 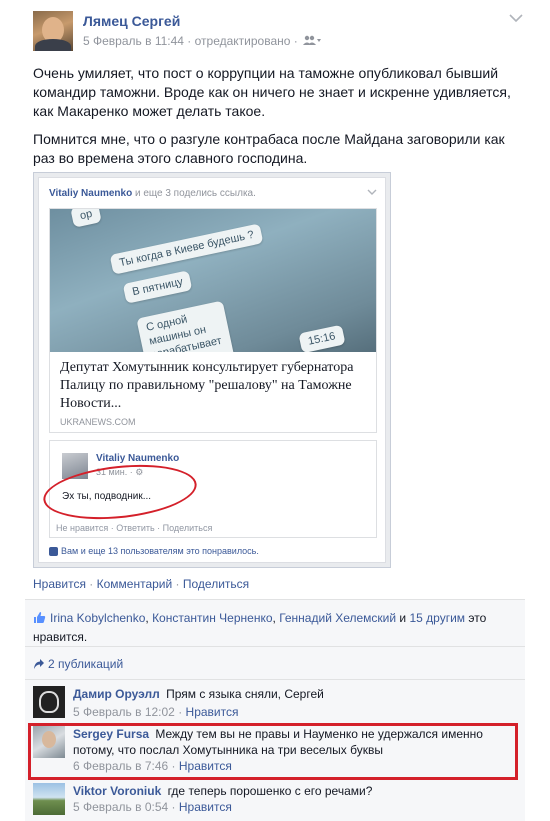 What do you see at coordinates (117, 791) in the screenshot?
I see `commenter-name: Viktor Voroniuk` at bounding box center [117, 791].